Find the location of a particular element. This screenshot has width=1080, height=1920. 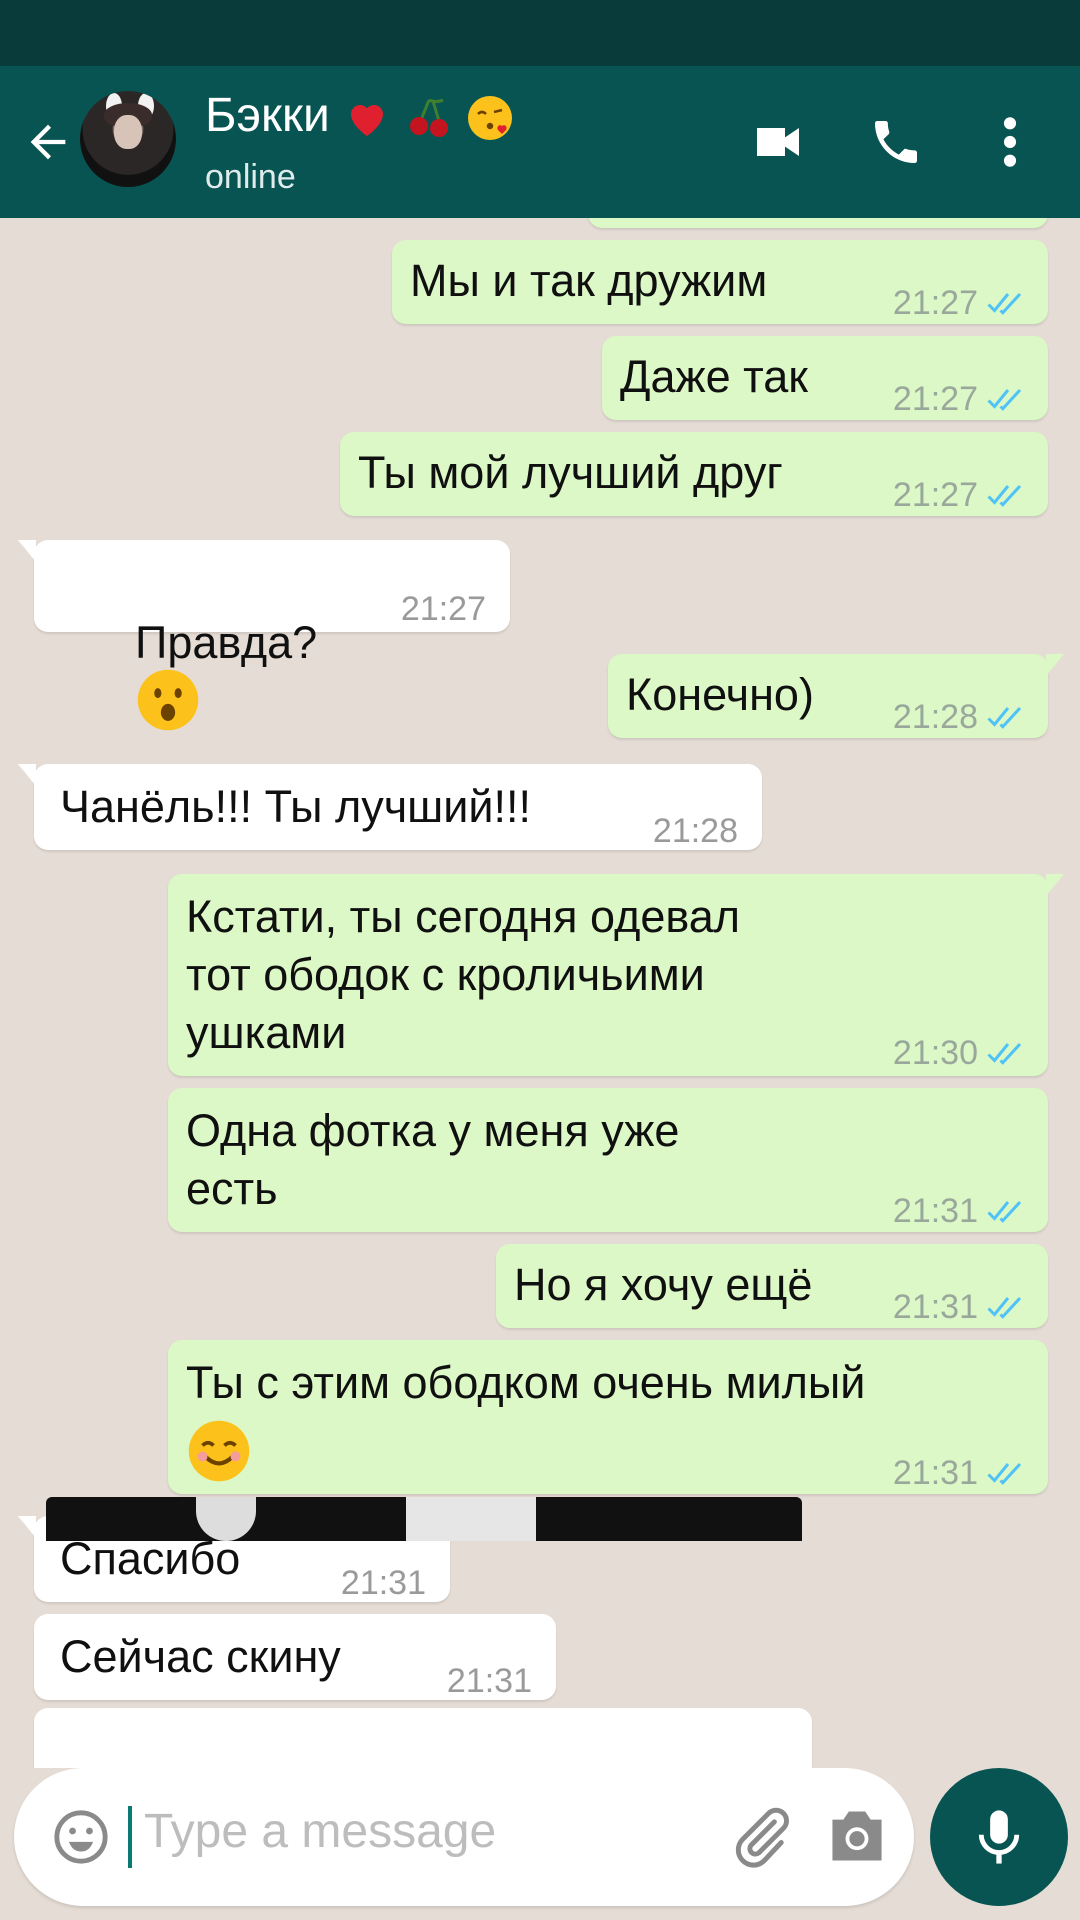

message-bubble-outgoing: Ты мой лучший друг 21:27 is located at coordinates (694, 474).